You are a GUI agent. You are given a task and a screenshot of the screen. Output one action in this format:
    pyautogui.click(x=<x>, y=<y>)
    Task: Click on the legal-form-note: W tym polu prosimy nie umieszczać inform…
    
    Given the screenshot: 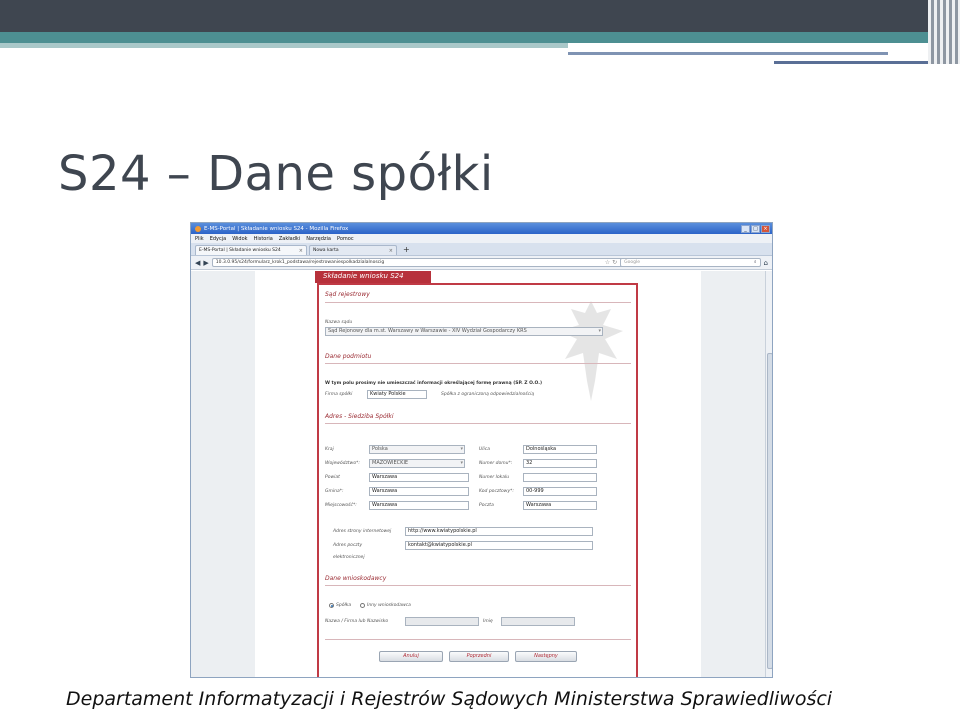 What is the action you would take?
    pyautogui.click(x=434, y=383)
    